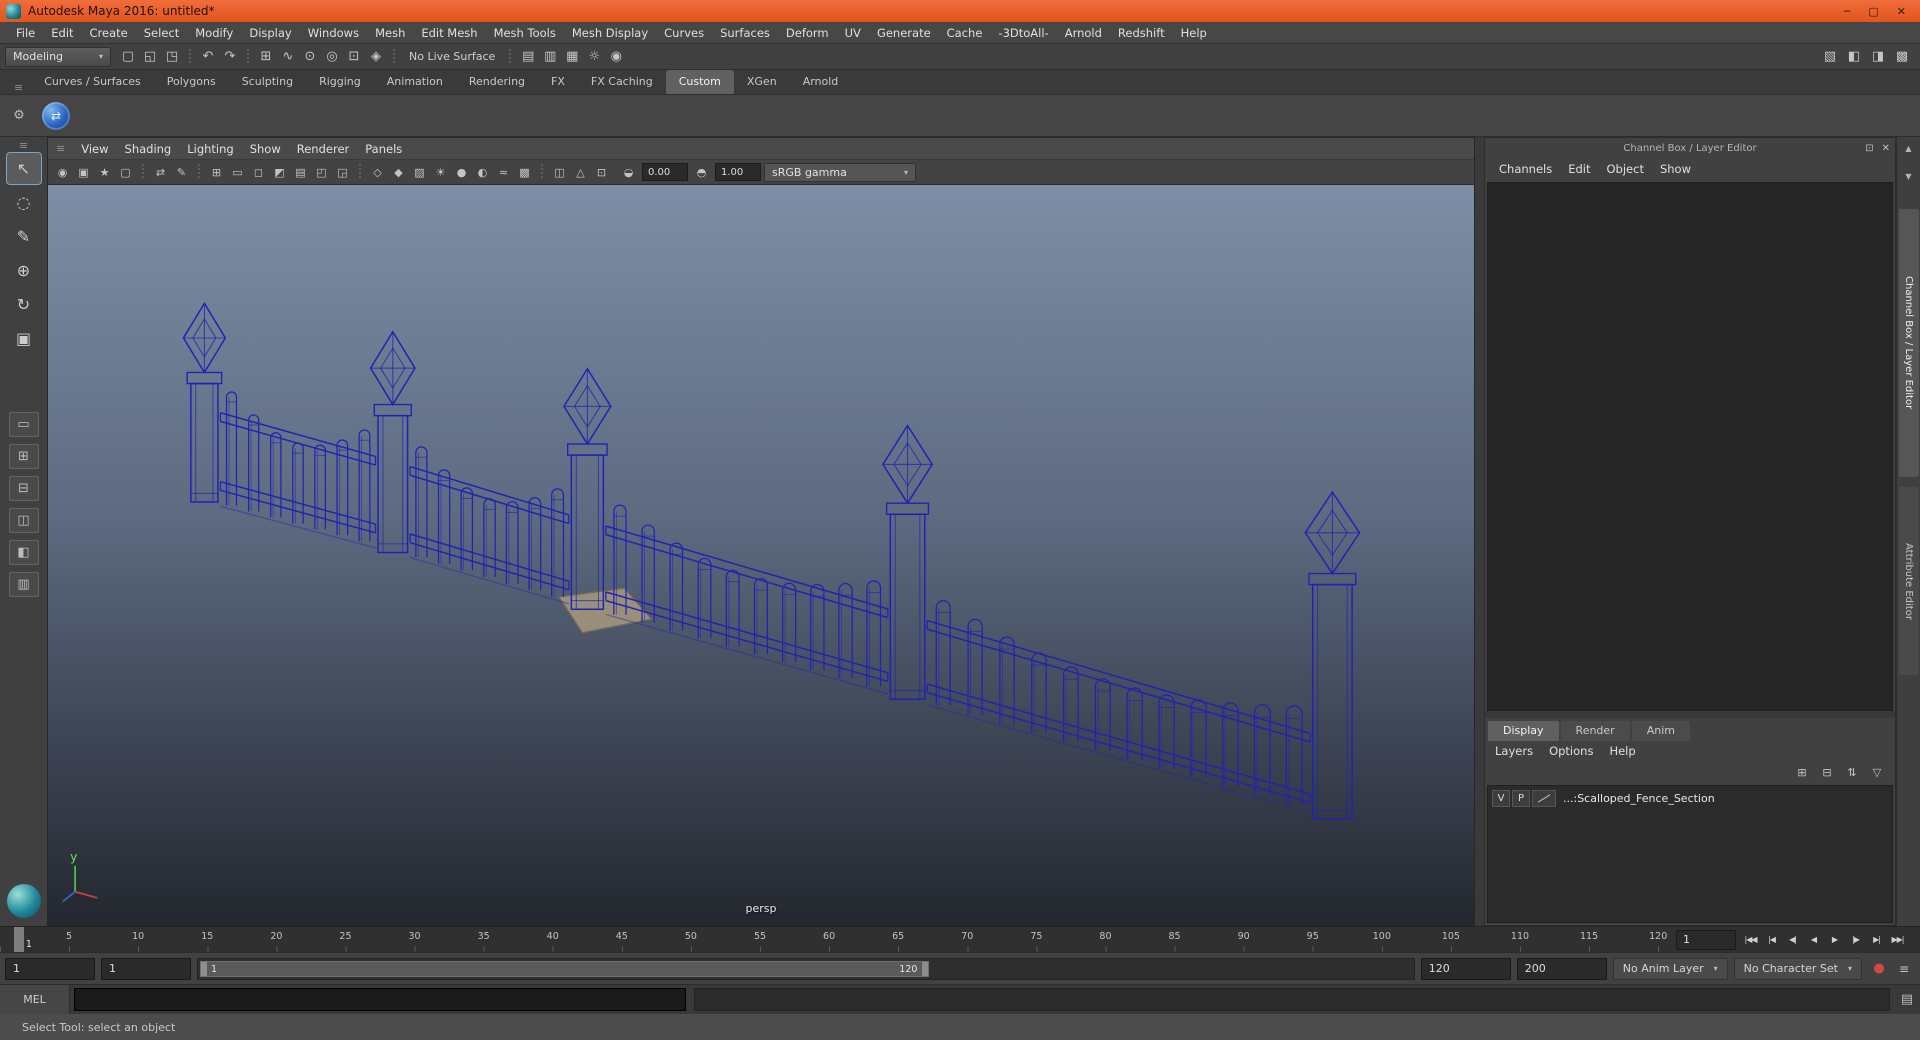 The width and height of the screenshot is (1920, 1040). Describe the element at coordinates (216, 172) in the screenshot. I see `grid-icon: ⊞` at that location.